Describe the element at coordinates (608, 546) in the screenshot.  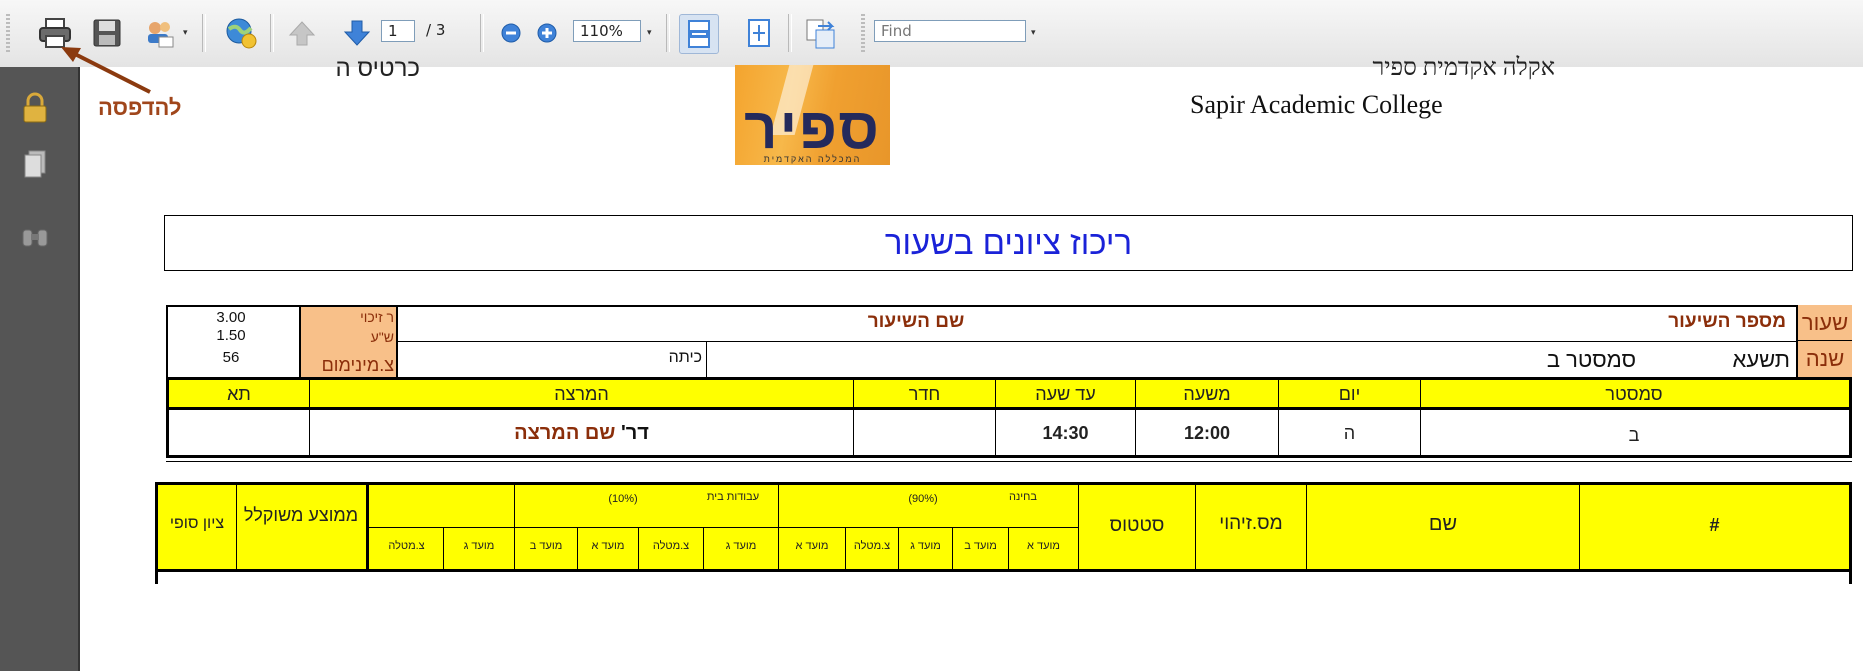
I see `other-session-a: מועד א` at that location.